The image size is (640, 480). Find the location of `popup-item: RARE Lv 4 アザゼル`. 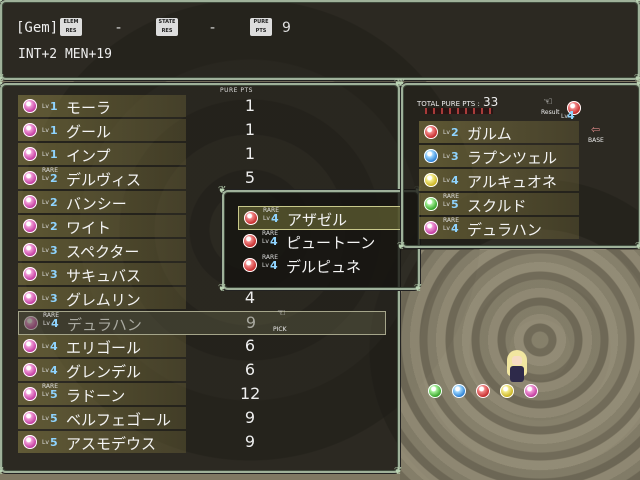

popup-item: RARE Lv 4 アザゼル is located at coordinates (321, 218).